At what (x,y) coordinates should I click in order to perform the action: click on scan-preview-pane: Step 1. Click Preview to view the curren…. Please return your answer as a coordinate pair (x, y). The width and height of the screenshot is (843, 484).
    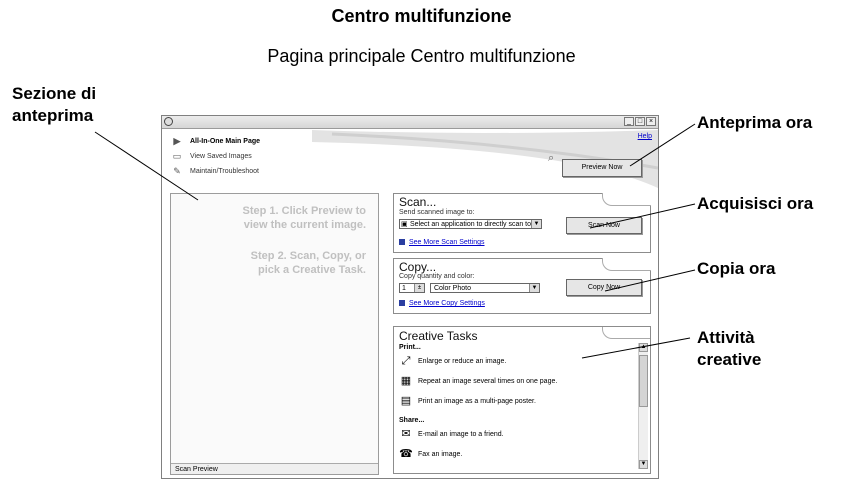
    Looking at the image, I should click on (274, 334).